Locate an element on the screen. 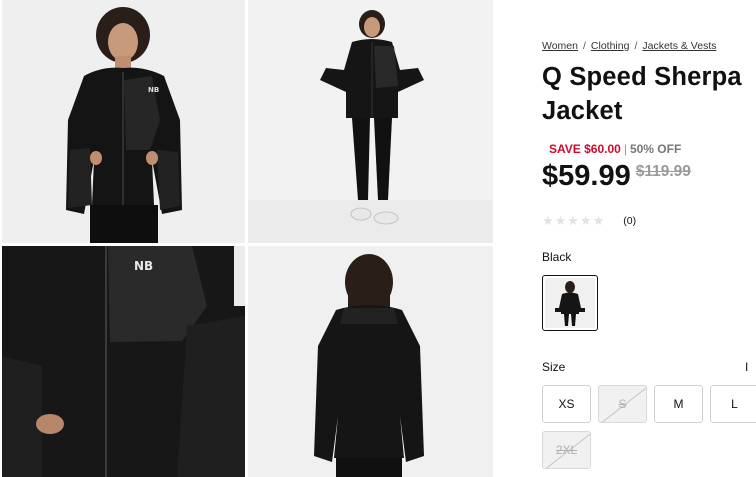 Image resolution: width=756 pixels, height=477 pixels. size-option-label: S is located at coordinates (622, 404).